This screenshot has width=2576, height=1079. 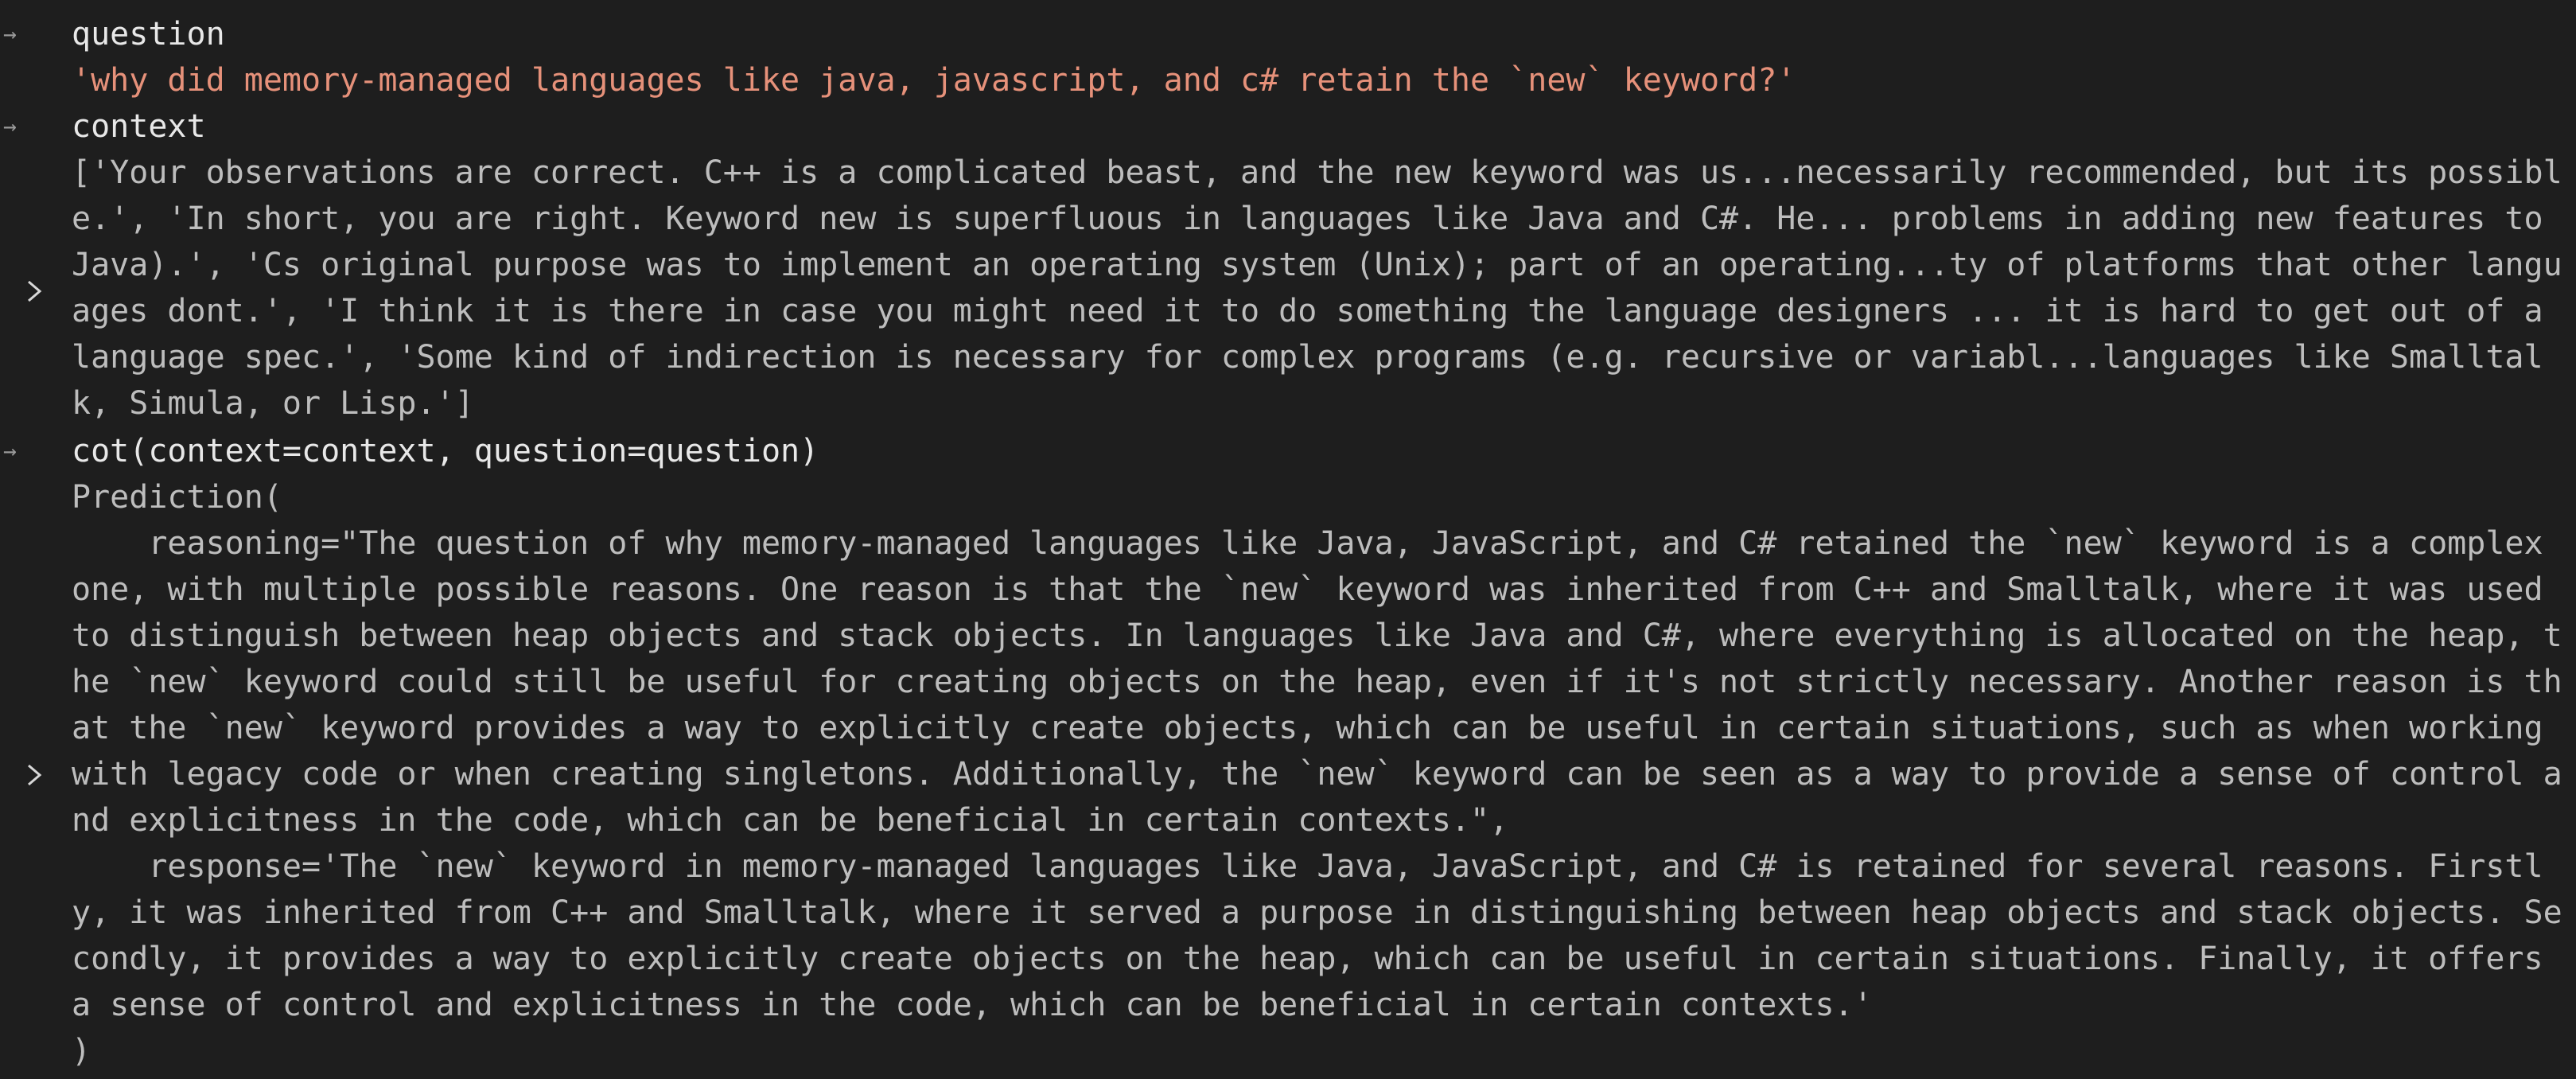 What do you see at coordinates (139, 127) in the screenshot?
I see `context-input: context` at bounding box center [139, 127].